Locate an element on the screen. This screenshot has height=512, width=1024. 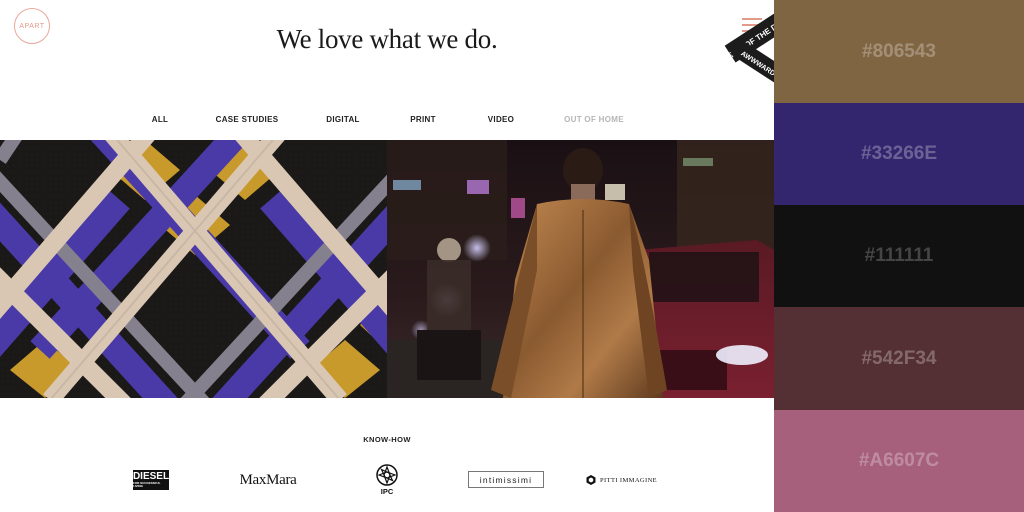
swatch-2-hex: #33266E is located at coordinates (899, 153).